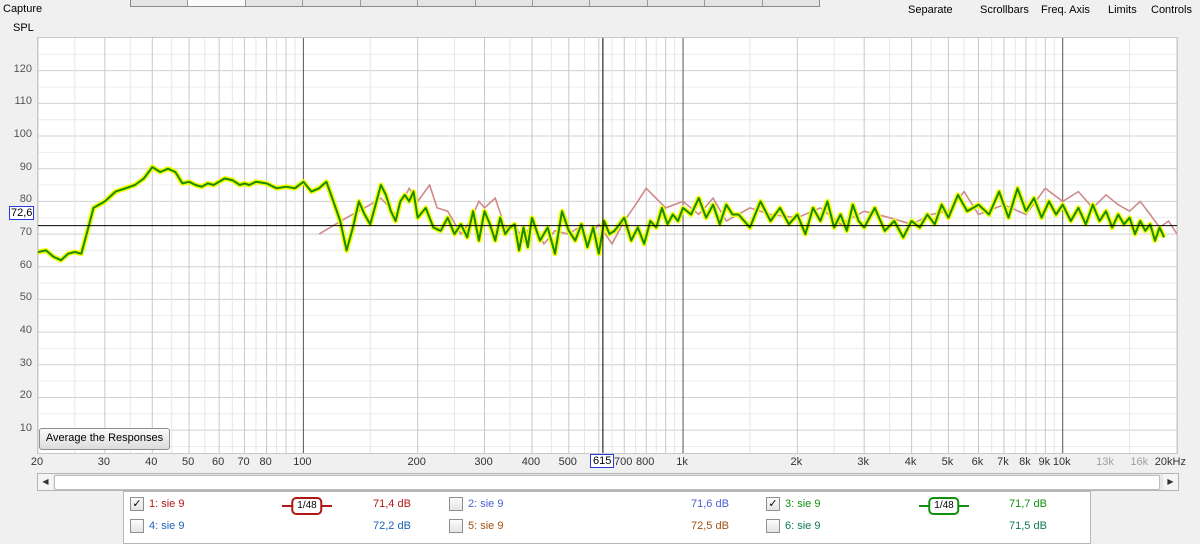 The image size is (1200, 544). I want to click on measurement-level-5: 72,5 dB, so click(710, 526).